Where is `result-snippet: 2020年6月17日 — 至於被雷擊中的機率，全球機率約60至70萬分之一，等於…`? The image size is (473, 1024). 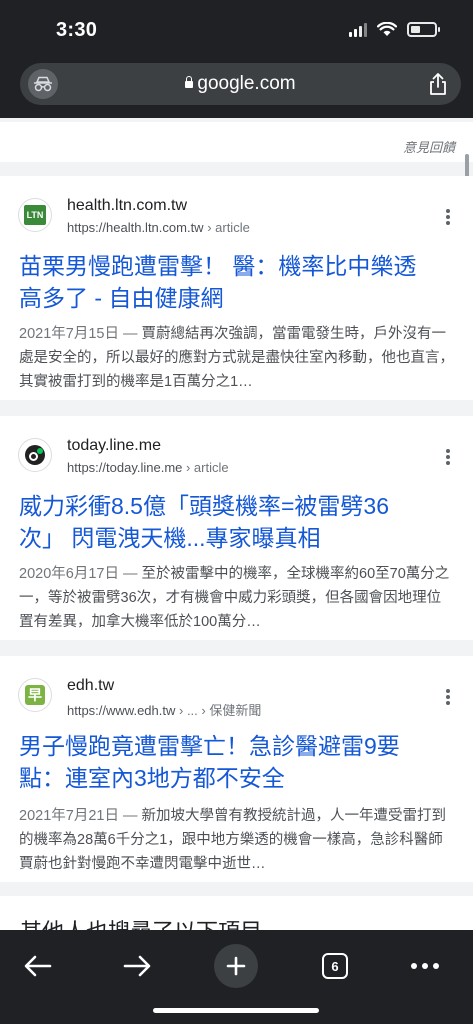
result-snippet: 2020年6月17日 — 至於被雷擊中的機率，全球機率約60至70萬分之一，等於… is located at coordinates (234, 598).